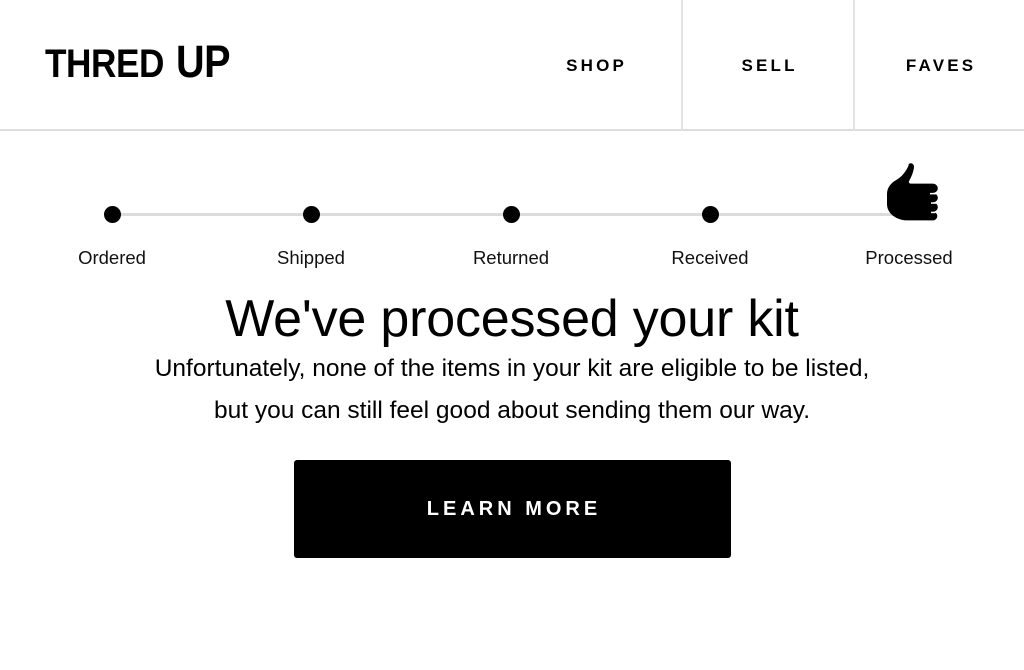 The image size is (1024, 670). Describe the element at coordinates (511, 257) in the screenshot. I see `step-label-returned: Returned` at that location.